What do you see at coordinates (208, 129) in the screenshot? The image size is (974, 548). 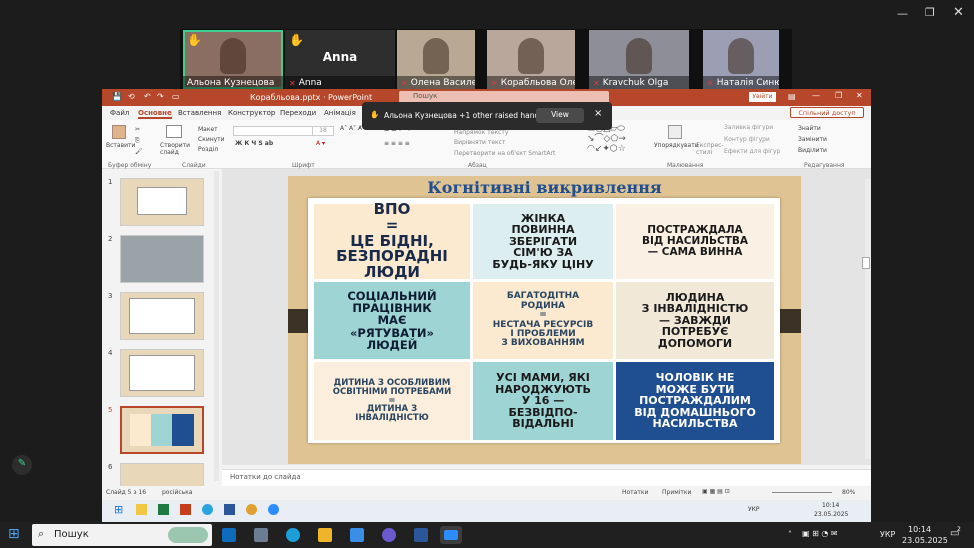 I see `layout-button: Макет` at bounding box center [208, 129].